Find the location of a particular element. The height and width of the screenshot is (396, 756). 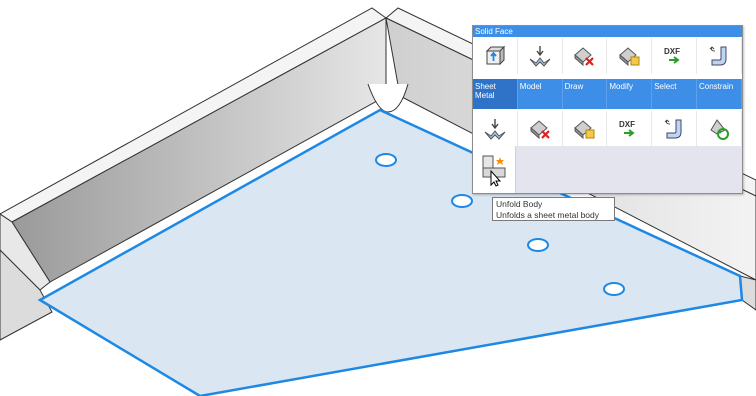

tab-sheet-metal: Sheet Metal is located at coordinates (495, 94).